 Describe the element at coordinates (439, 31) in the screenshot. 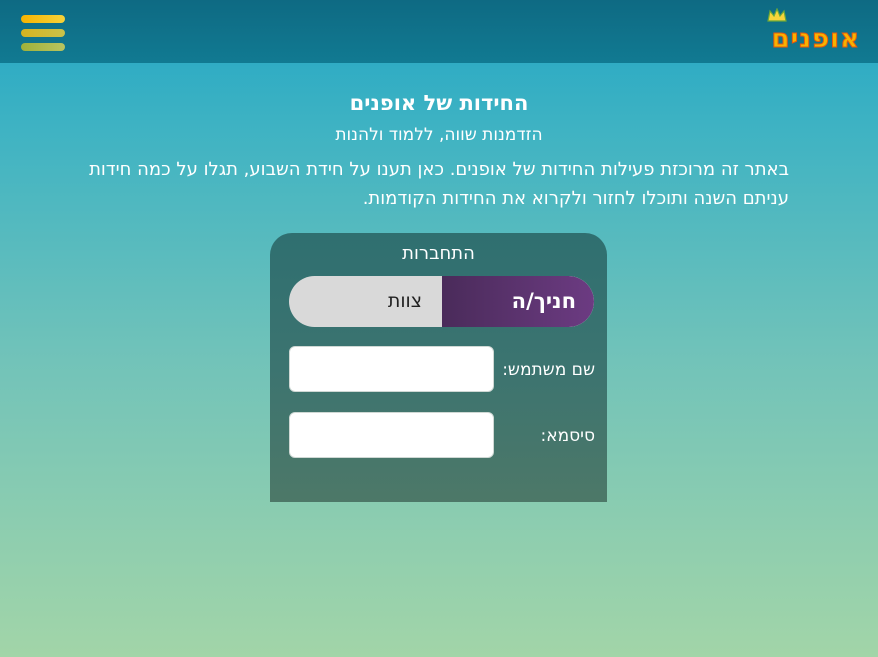

I see `top-bar: אופנים` at that location.